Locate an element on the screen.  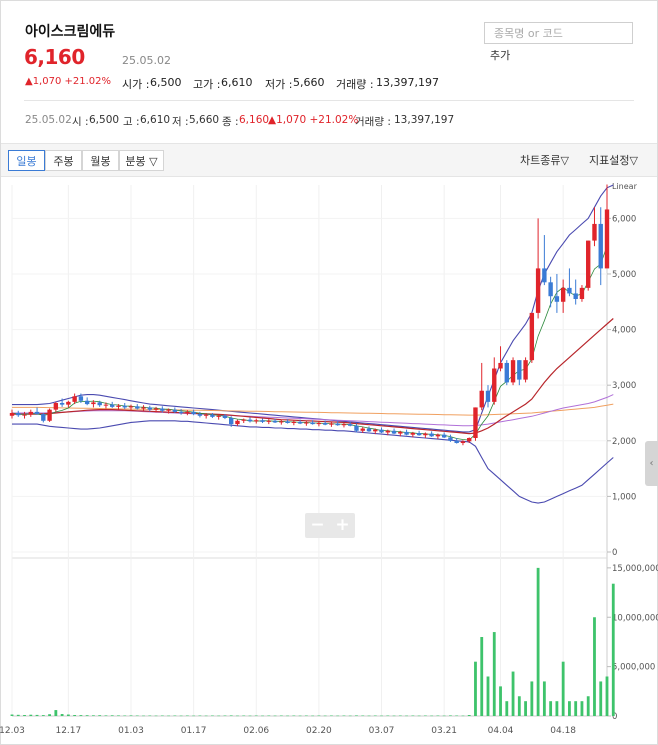
x-tick-label: 12.03 is located at coordinates (12, 731).